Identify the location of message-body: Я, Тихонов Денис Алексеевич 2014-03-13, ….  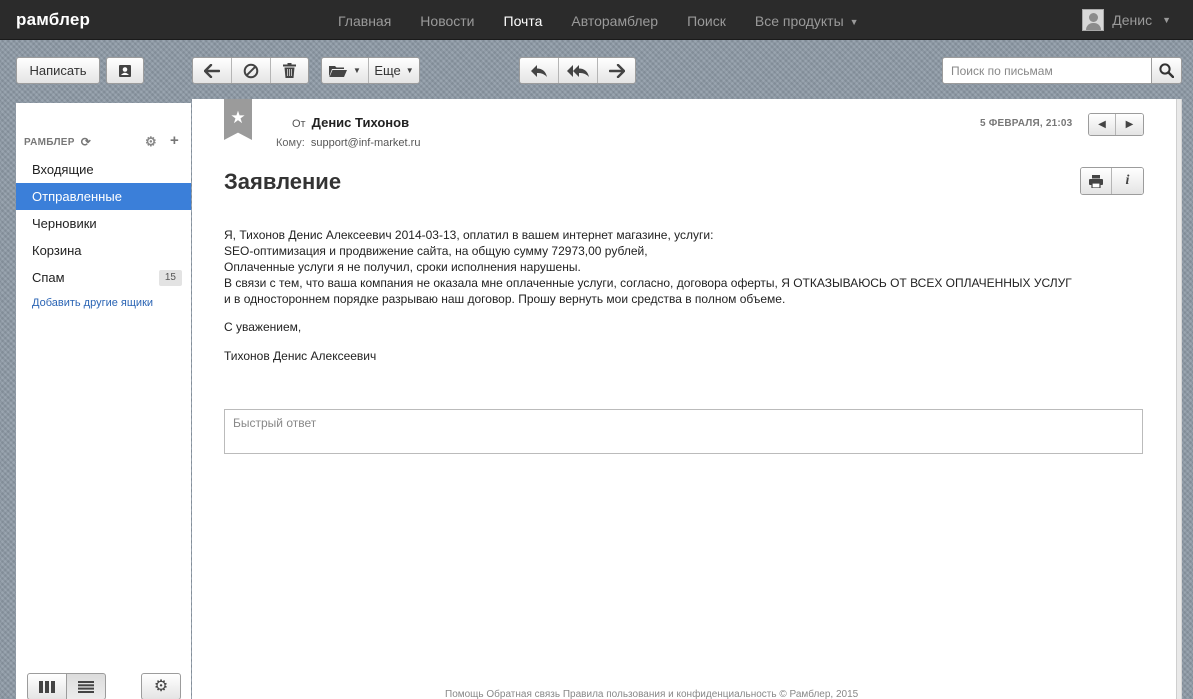
(689, 267).